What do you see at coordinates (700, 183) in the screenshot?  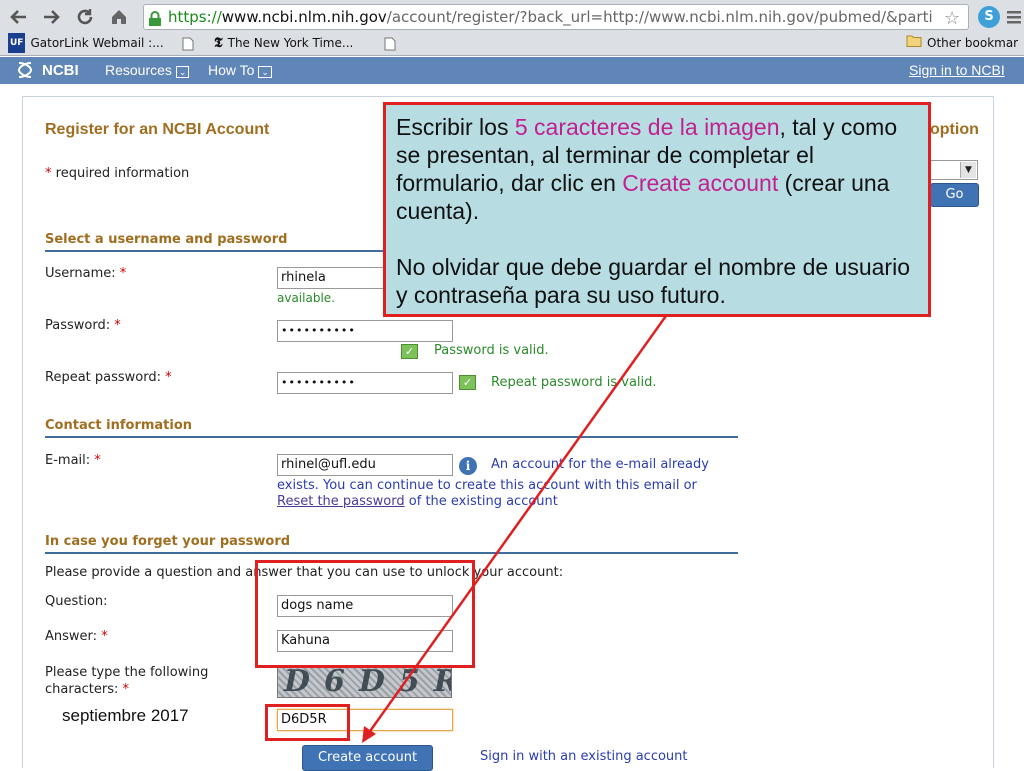 I see `callout-highlight: Create account` at bounding box center [700, 183].